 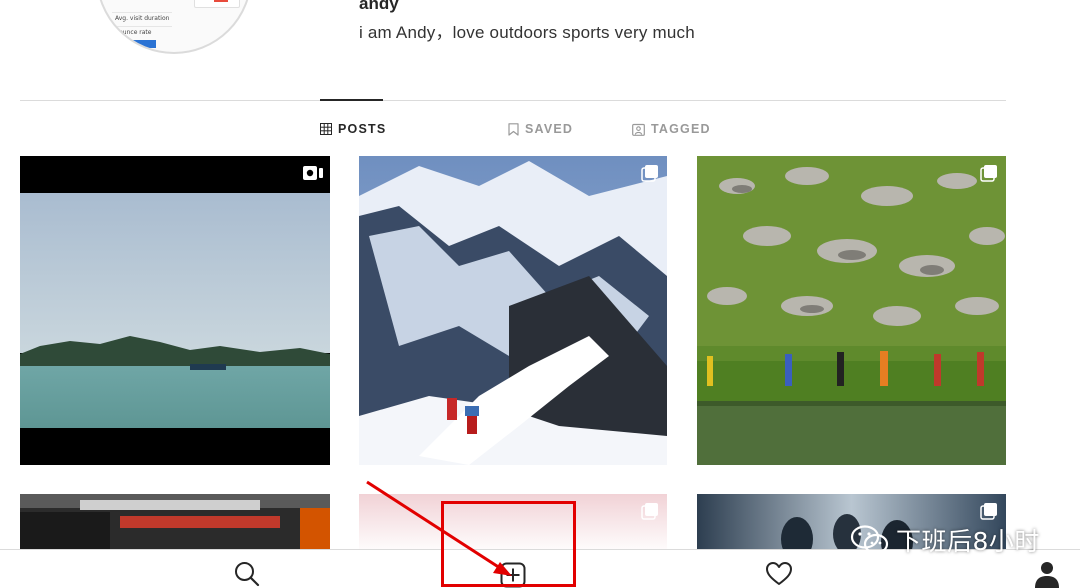 What do you see at coordinates (313, 173) in the screenshot?
I see `video-icon` at bounding box center [313, 173].